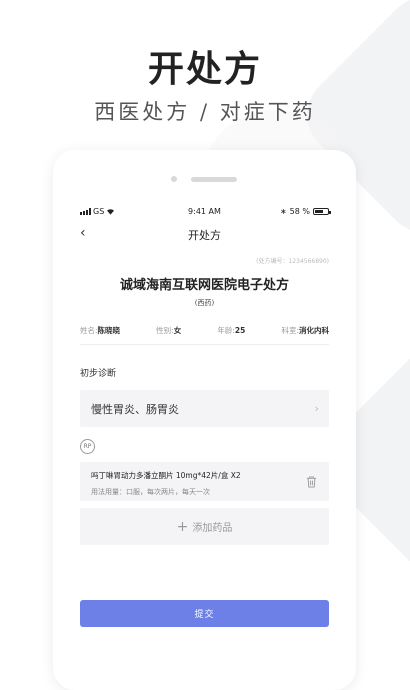 The width and height of the screenshot is (410, 690). What do you see at coordinates (182, 526) in the screenshot?
I see `plus-icon: +` at bounding box center [182, 526].